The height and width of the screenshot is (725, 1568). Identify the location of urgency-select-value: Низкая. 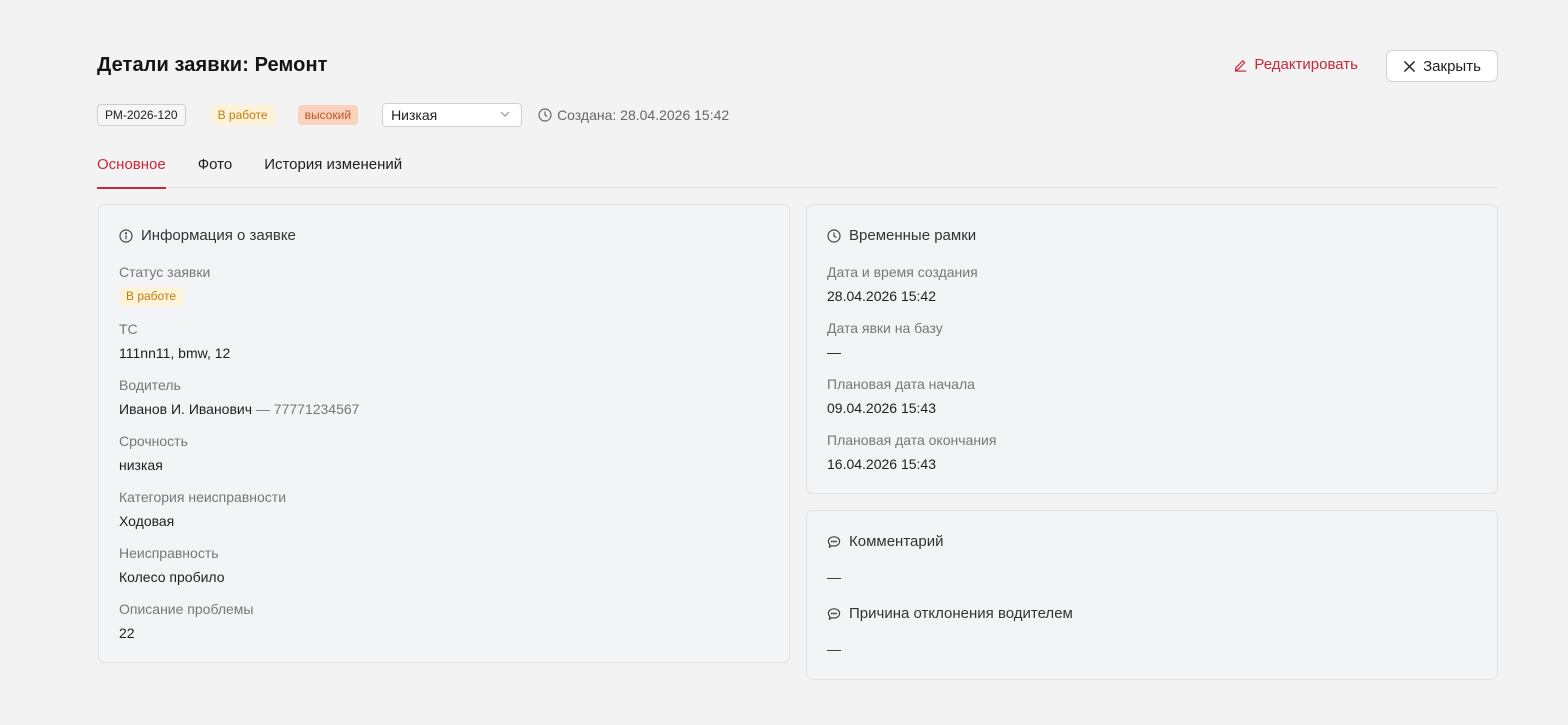
(414, 114).